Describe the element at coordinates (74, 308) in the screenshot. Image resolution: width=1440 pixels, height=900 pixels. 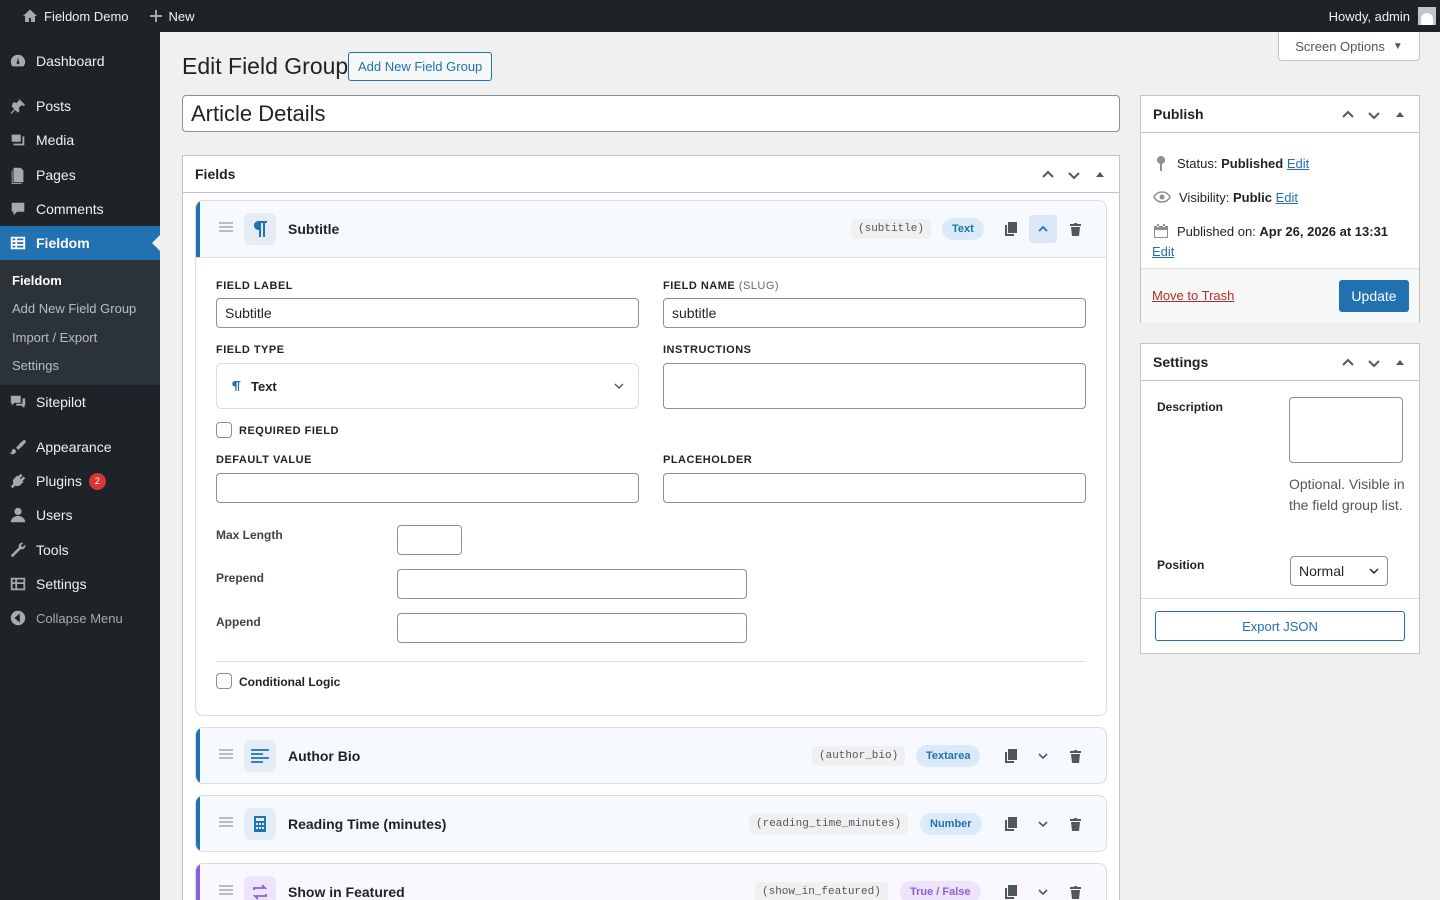
I see `submenu-add-new-field-group: Add New Field Group` at that location.